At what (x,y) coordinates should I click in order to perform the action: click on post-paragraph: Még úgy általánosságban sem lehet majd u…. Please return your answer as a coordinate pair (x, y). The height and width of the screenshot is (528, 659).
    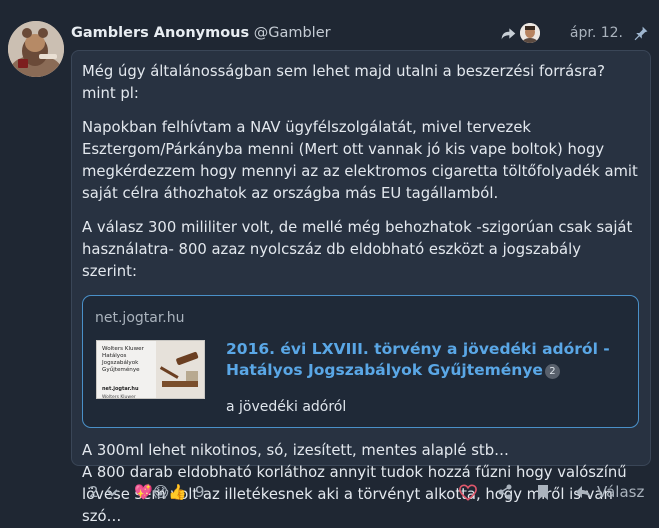
    Looking at the image, I should click on (343, 82).